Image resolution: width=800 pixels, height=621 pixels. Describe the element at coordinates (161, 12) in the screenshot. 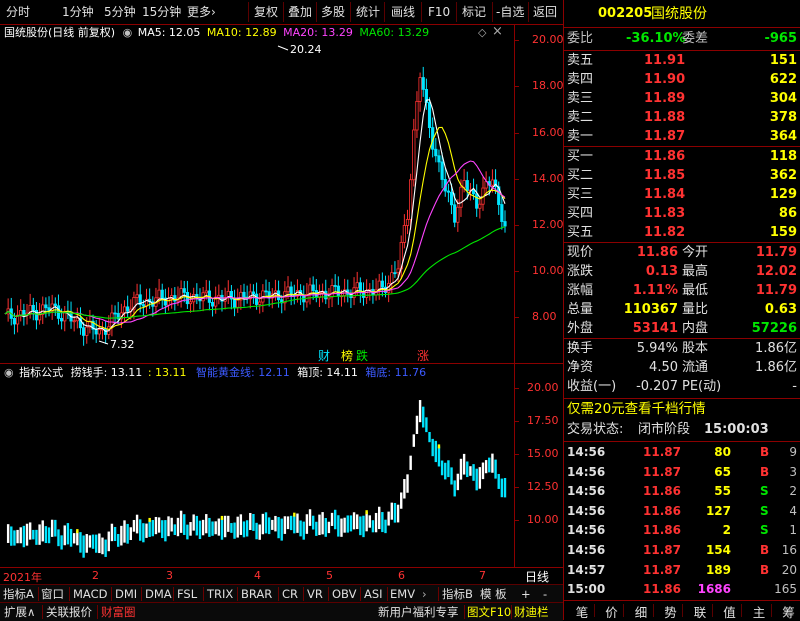

I see `period-tab-15min: 15分钟` at that location.